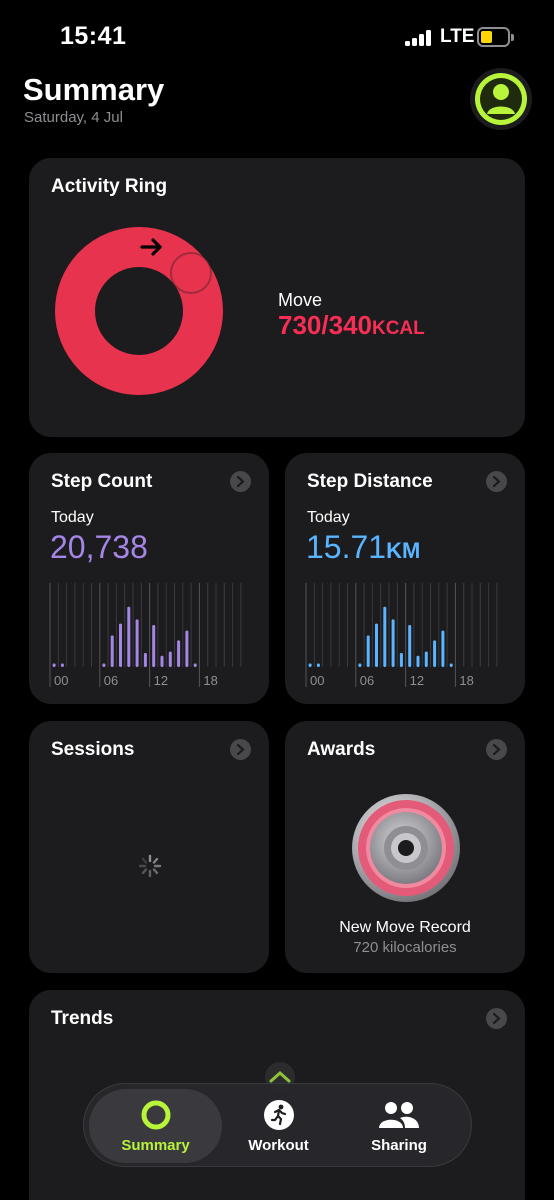 The height and width of the screenshot is (1200, 554). I want to click on card-title: Awards, so click(341, 749).